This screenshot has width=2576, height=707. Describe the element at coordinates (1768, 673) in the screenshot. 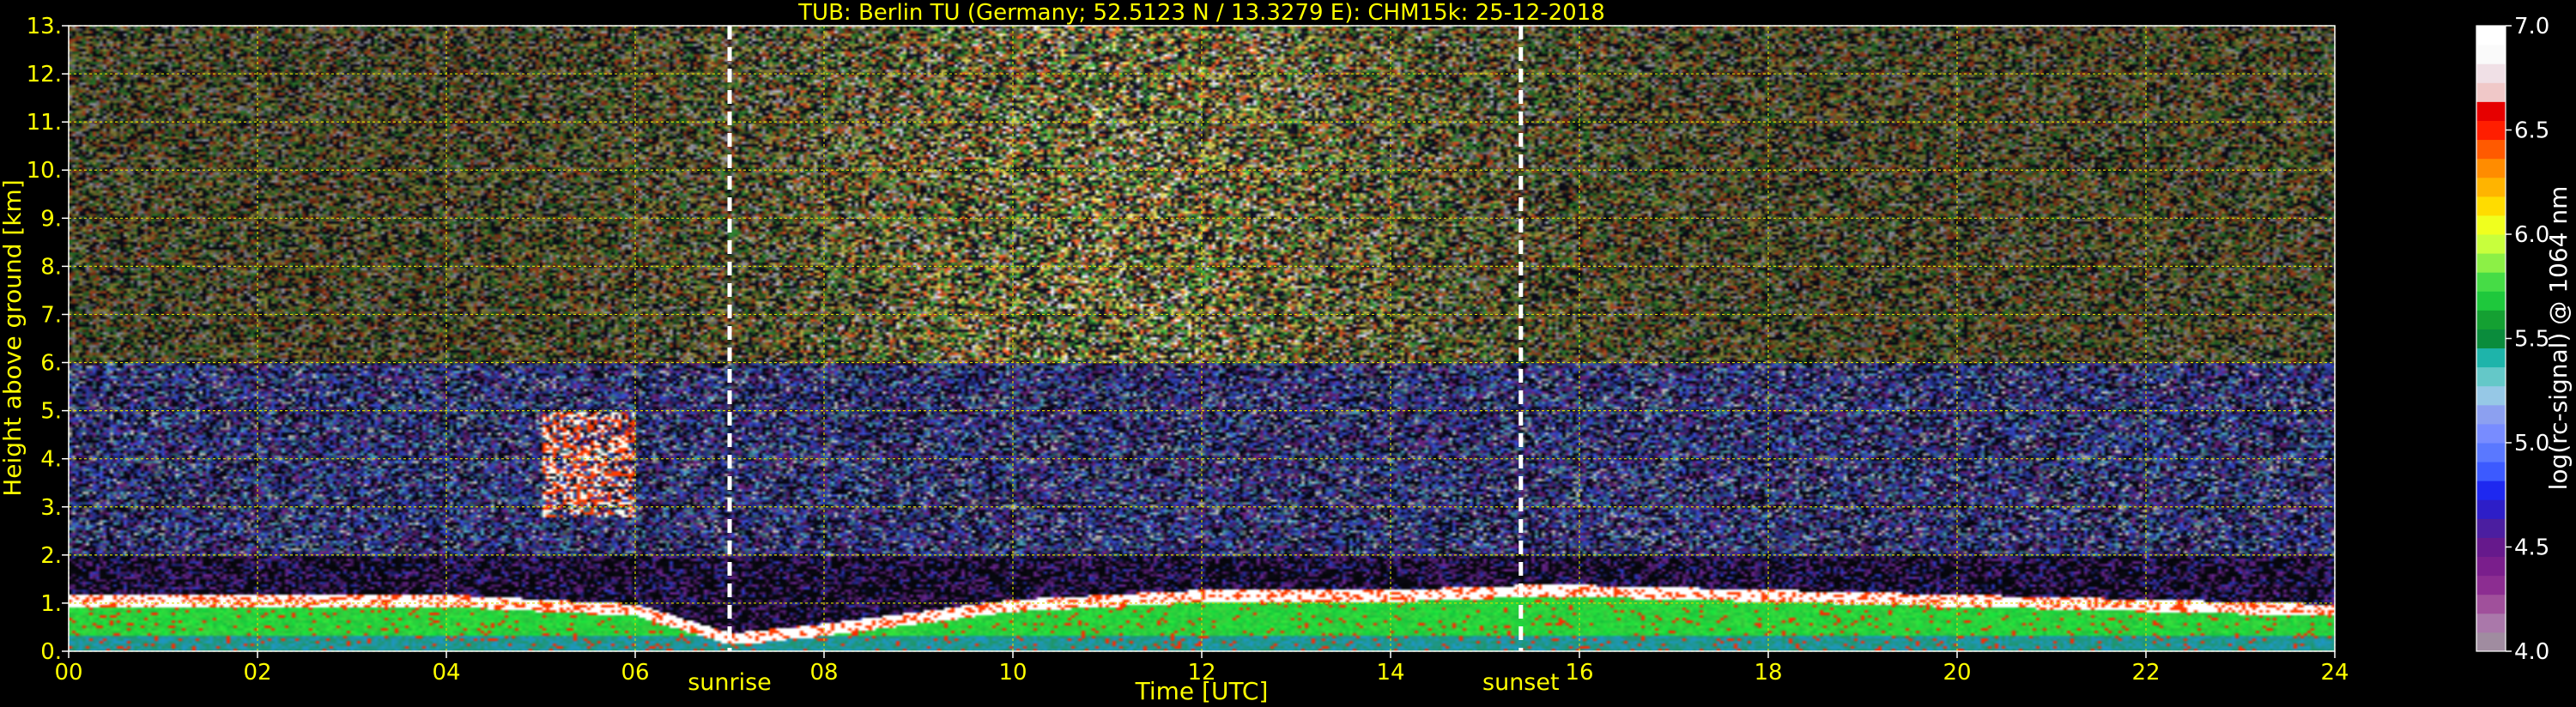

I see `x-tick-label: 18` at that location.